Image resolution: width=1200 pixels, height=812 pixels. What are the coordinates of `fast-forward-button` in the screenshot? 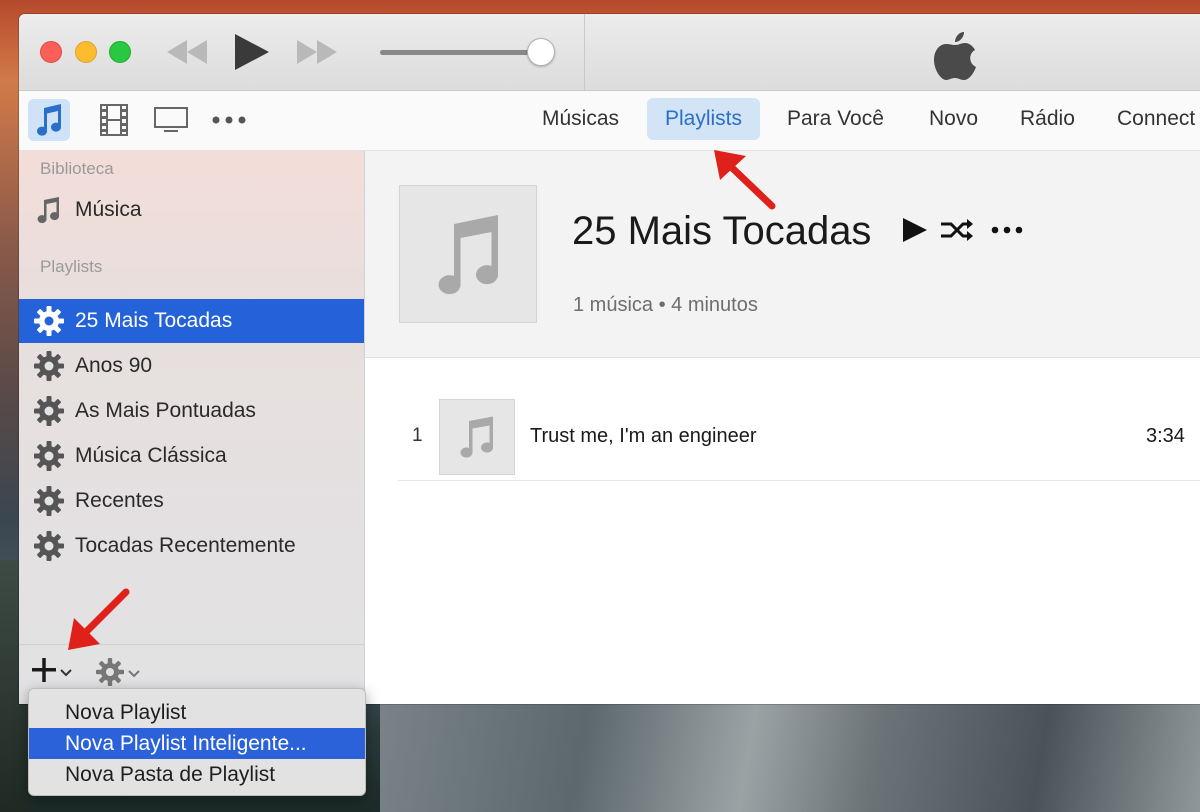 It's located at (317, 52).